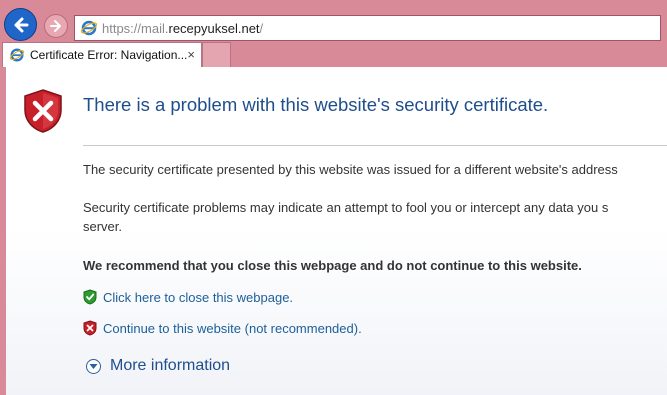 This screenshot has width=667, height=395. I want to click on url-domain: recepyuksel.net, so click(214, 28).